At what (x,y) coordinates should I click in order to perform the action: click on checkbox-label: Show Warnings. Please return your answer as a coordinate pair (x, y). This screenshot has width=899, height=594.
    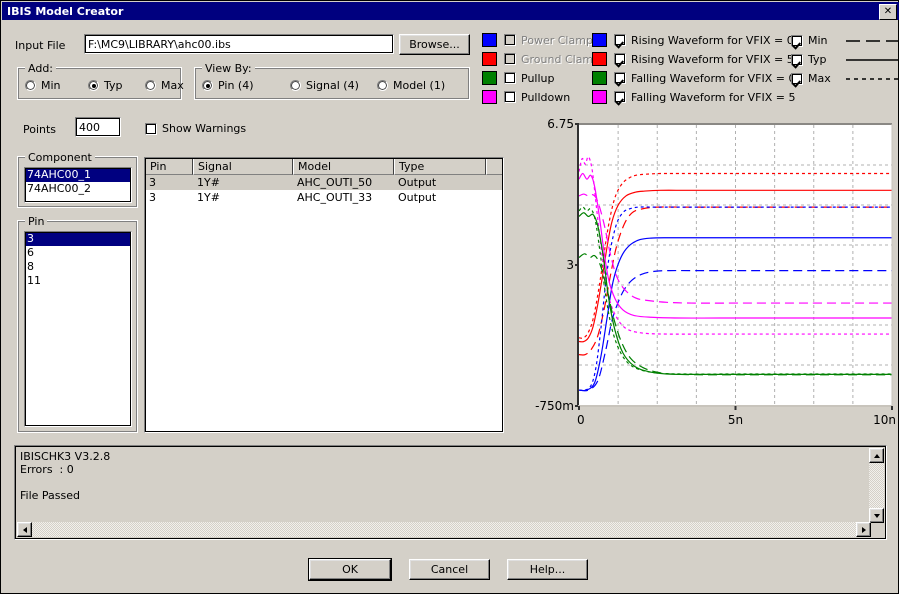
    Looking at the image, I should click on (204, 128).